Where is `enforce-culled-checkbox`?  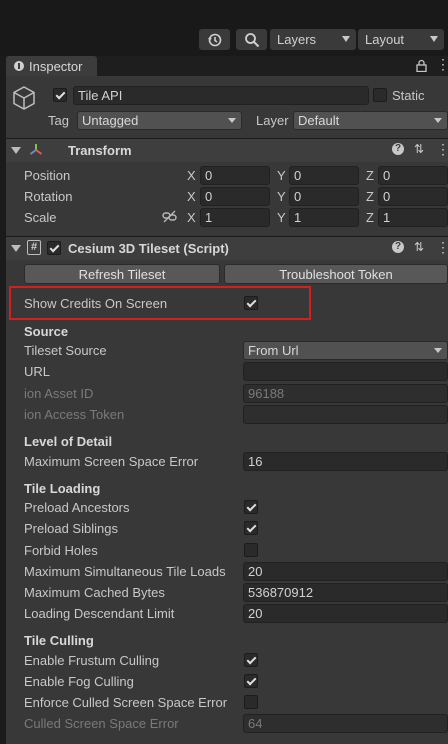
enforce-culled-checkbox is located at coordinates (251, 702).